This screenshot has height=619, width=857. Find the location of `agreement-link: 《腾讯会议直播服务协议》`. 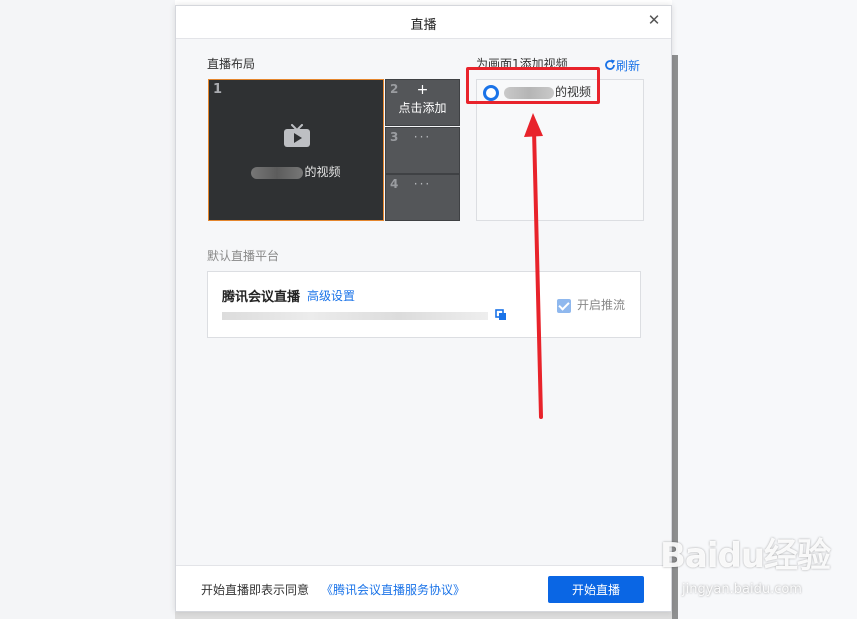

agreement-link: 《腾讯会议直播服务协议》 is located at coordinates (393, 589).